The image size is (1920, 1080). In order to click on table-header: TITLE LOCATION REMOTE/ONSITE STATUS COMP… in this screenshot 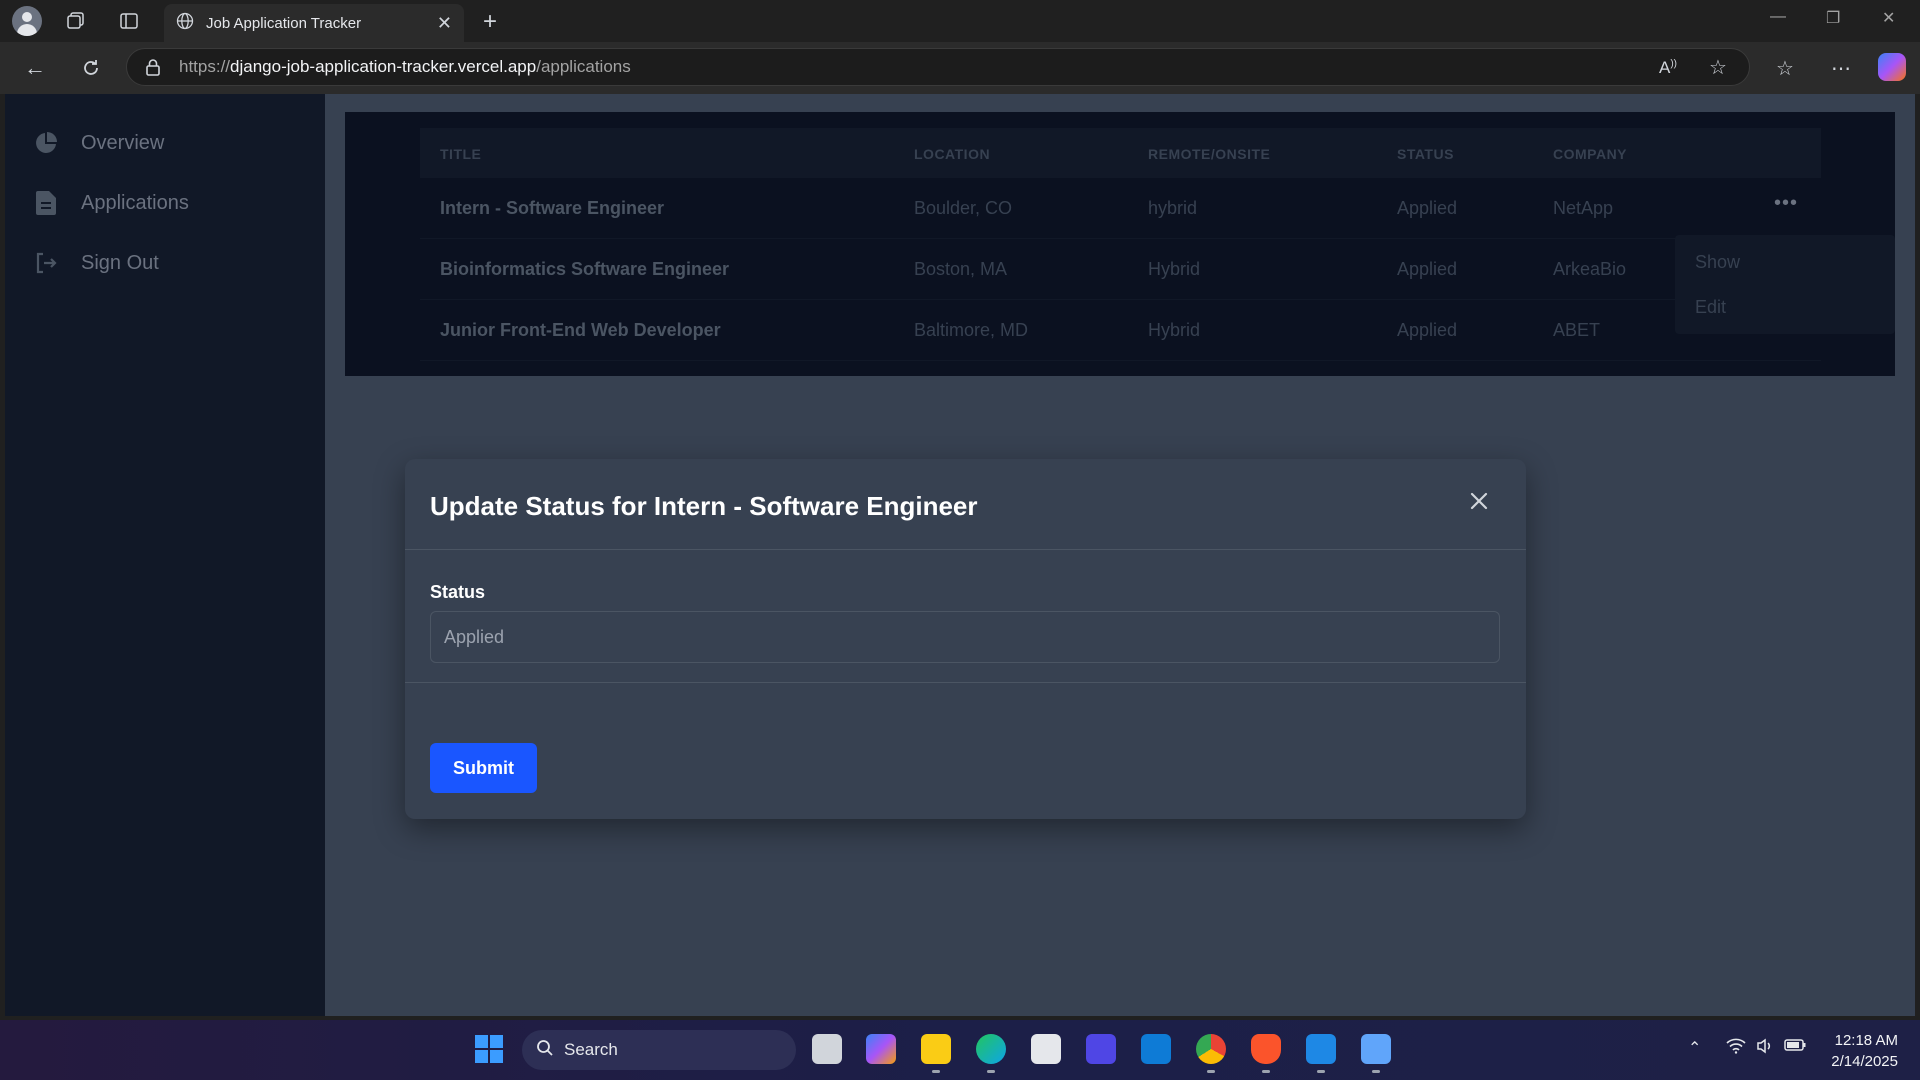, I will do `click(1120, 153)`.